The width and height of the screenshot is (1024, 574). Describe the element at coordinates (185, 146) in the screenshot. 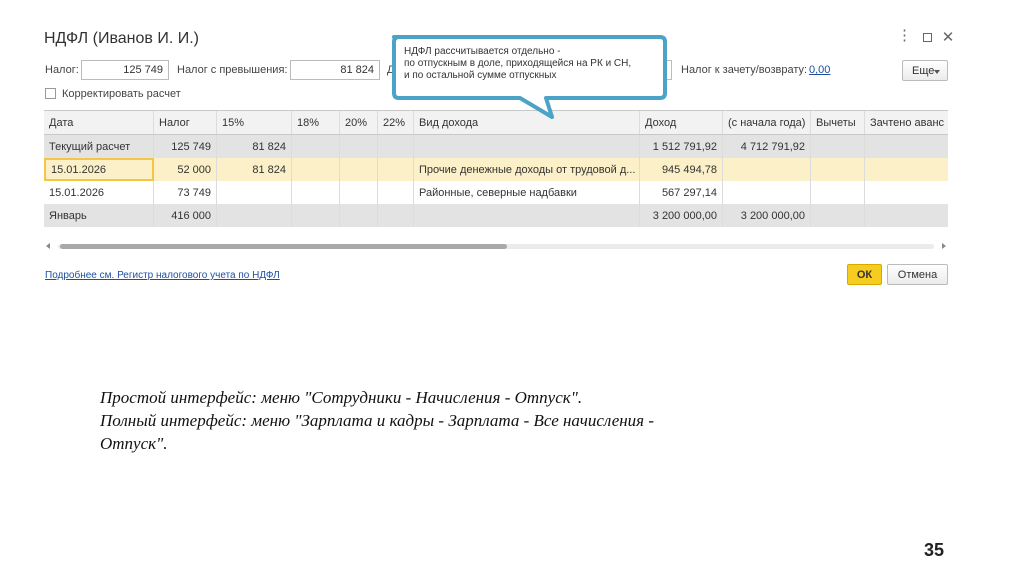

I see `table-cell: 125 749` at that location.